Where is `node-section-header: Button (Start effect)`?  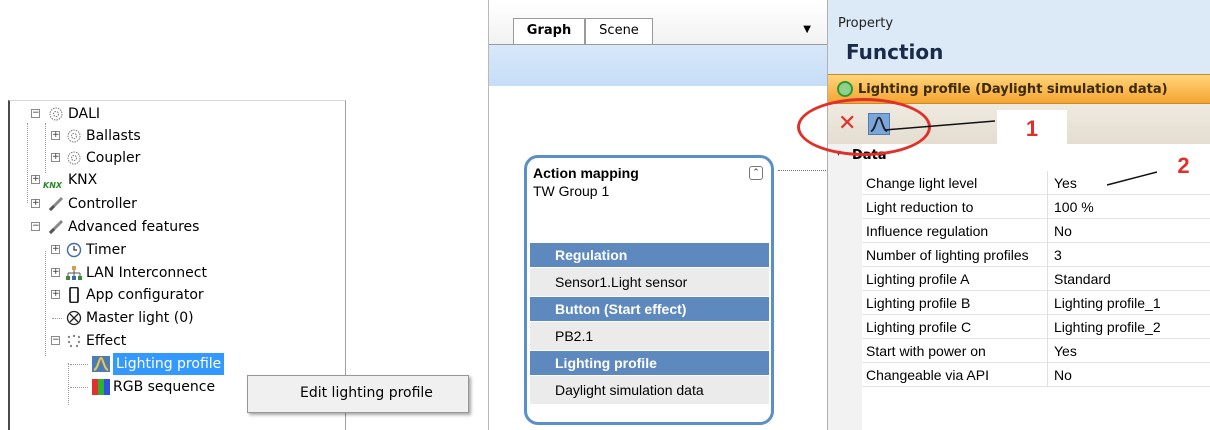
node-section-header: Button (Start effect) is located at coordinates (649, 309).